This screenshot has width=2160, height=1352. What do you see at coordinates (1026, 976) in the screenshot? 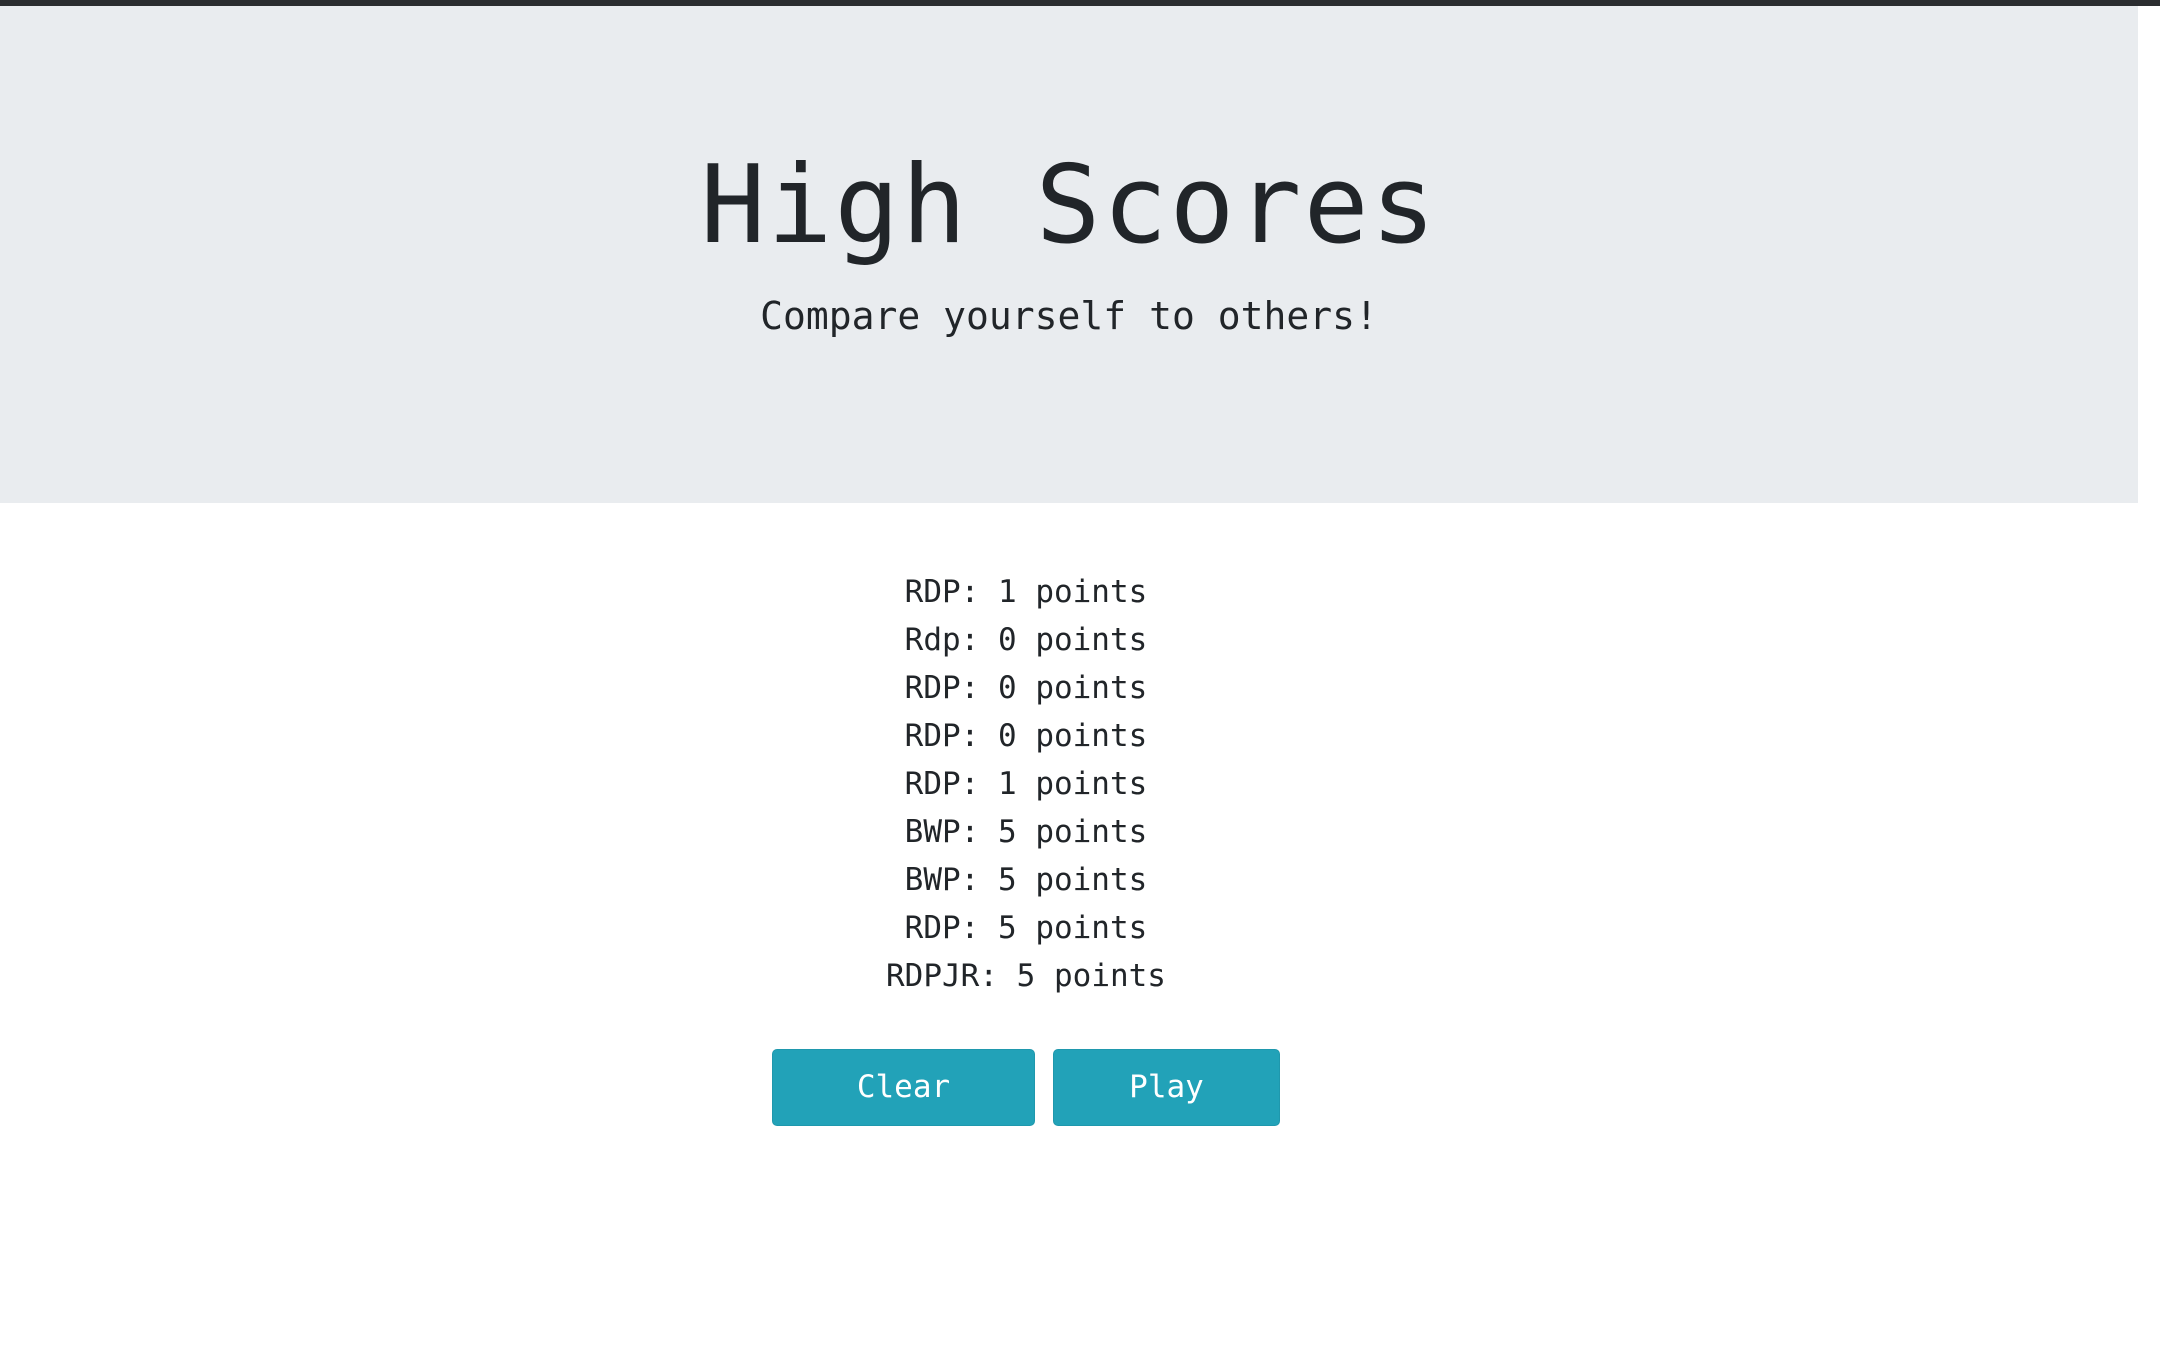
I see `score-entry: RDPJR: 5 points` at bounding box center [1026, 976].